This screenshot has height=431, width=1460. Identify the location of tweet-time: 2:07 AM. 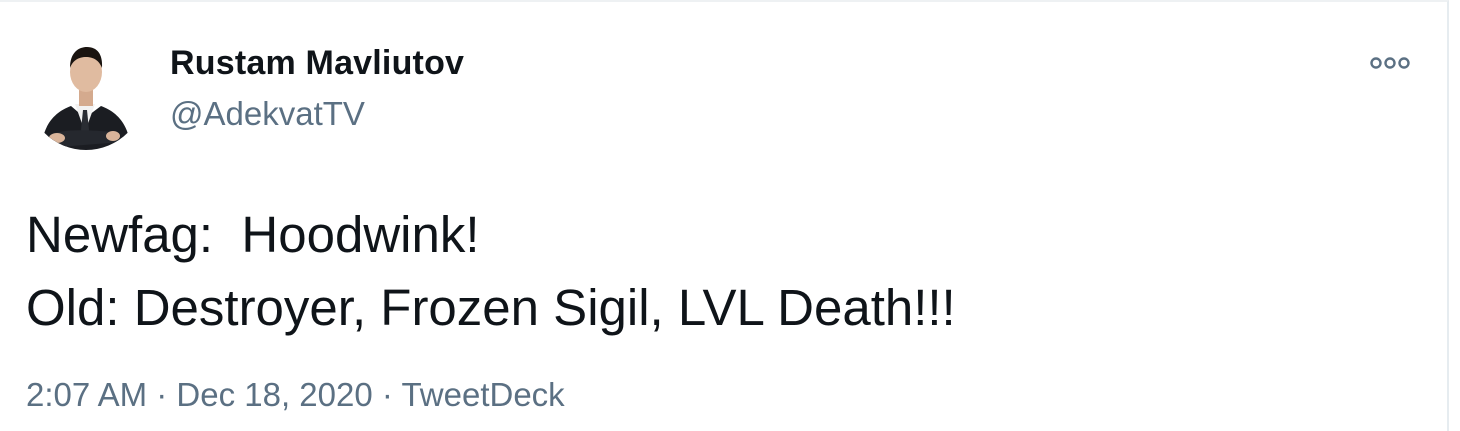
(86, 394).